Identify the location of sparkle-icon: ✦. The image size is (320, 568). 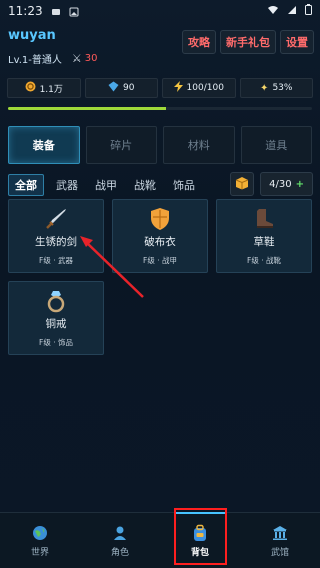
(264, 88).